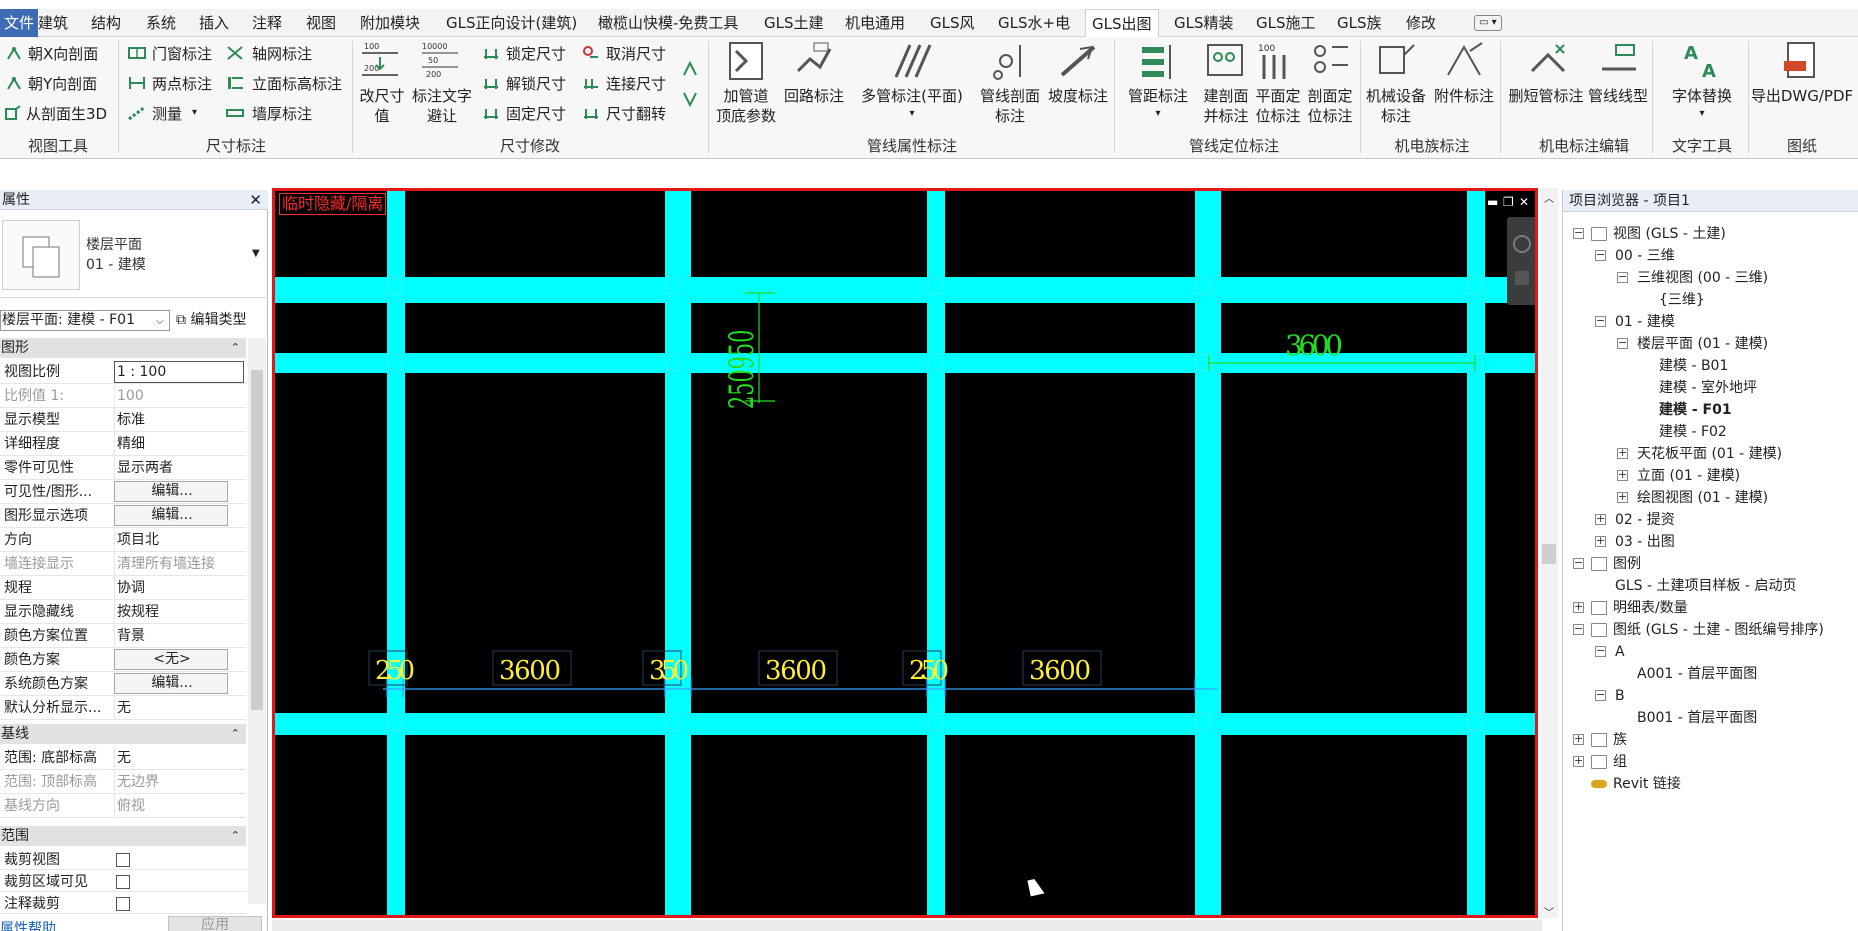 The height and width of the screenshot is (931, 1858). What do you see at coordinates (390, 23) in the screenshot?
I see `tab-addins: 附加模块` at bounding box center [390, 23].